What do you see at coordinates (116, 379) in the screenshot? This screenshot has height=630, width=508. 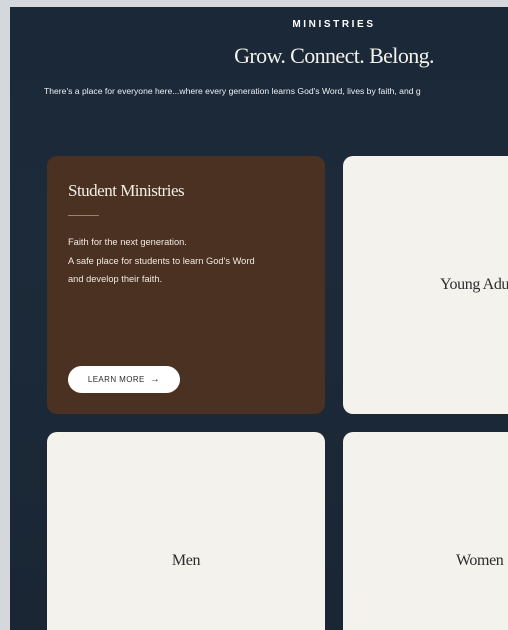 I see `learn-more-label: LEARN MORE` at bounding box center [116, 379].